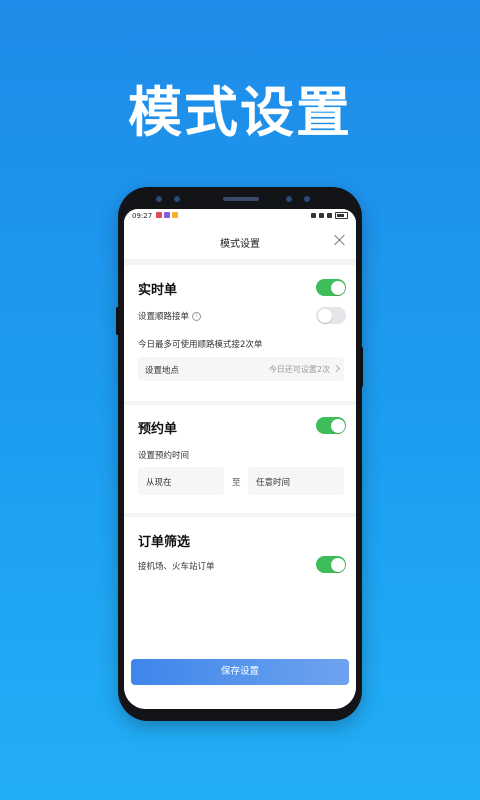 This screenshot has width=480, height=800. I want to click on start-time-value: 从现在, so click(159, 483).